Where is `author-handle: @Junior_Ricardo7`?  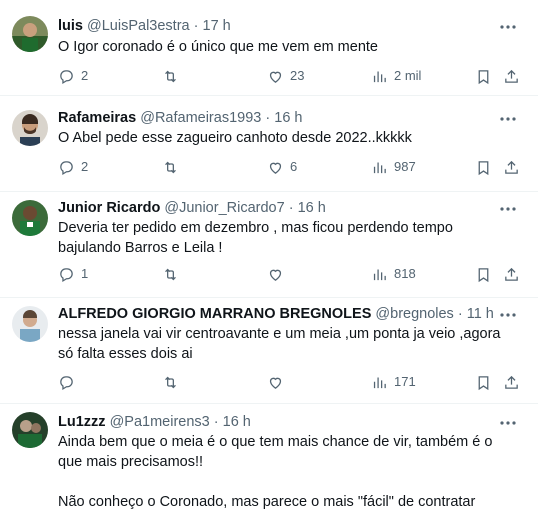 author-handle: @Junior_Ricardo7 is located at coordinates (224, 208).